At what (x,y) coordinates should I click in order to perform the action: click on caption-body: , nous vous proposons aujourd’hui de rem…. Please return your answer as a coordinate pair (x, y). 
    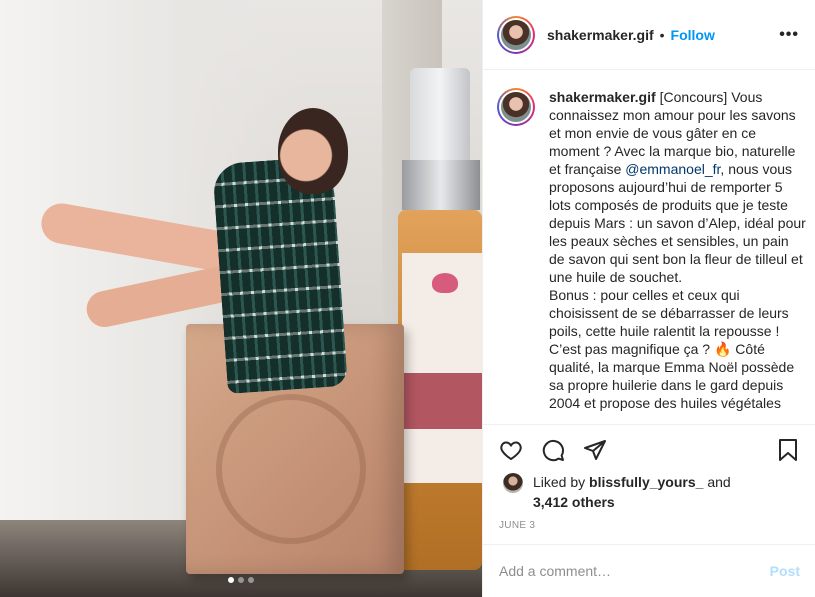
    Looking at the image, I should click on (677, 223).